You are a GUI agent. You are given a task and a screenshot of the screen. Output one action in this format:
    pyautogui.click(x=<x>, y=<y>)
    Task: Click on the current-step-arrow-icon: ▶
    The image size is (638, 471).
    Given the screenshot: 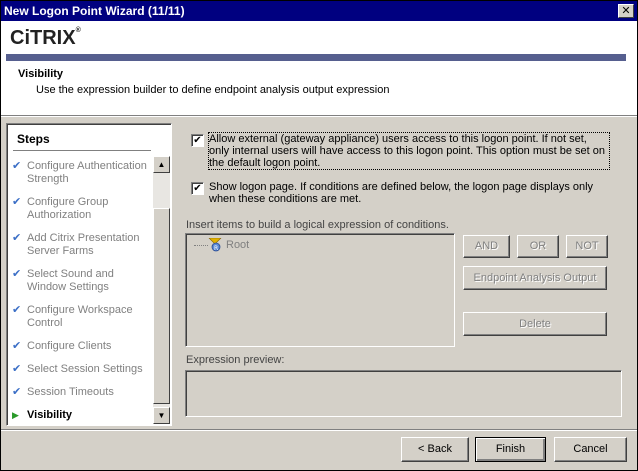 What is the action you would take?
    pyautogui.click(x=15, y=415)
    